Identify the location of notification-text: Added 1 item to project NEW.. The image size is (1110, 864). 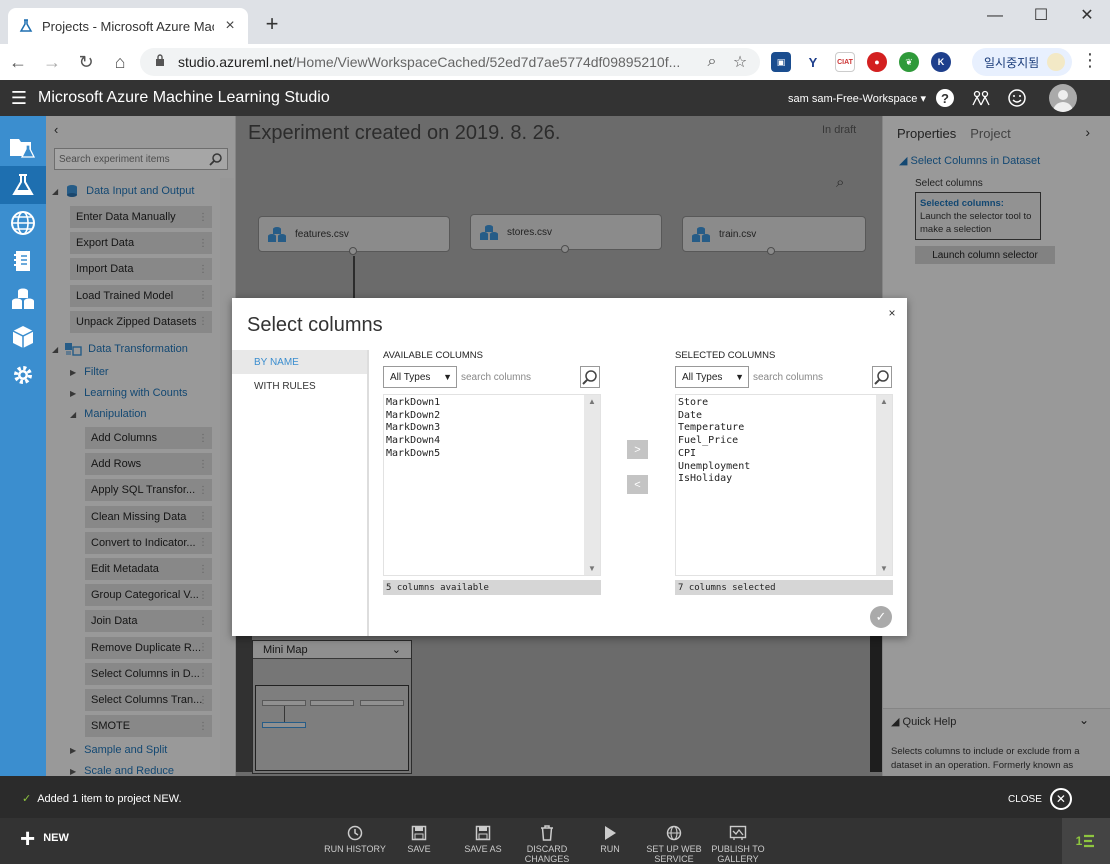
(109, 798).